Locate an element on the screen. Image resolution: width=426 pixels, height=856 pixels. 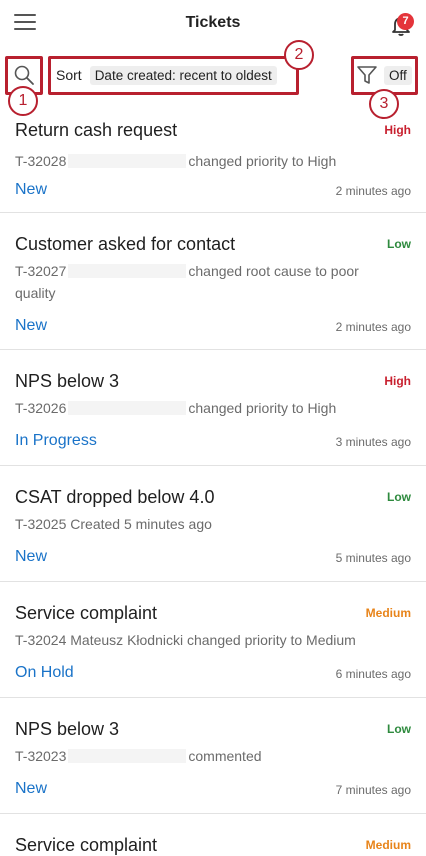
sort-label: Sort is located at coordinates (69, 75).